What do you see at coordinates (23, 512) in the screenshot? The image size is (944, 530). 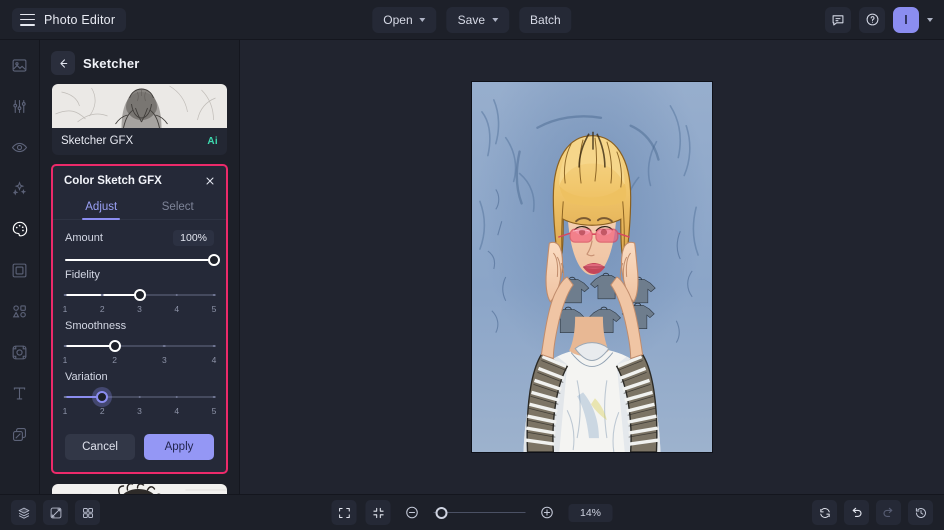 I see `layers-icon` at bounding box center [23, 512].